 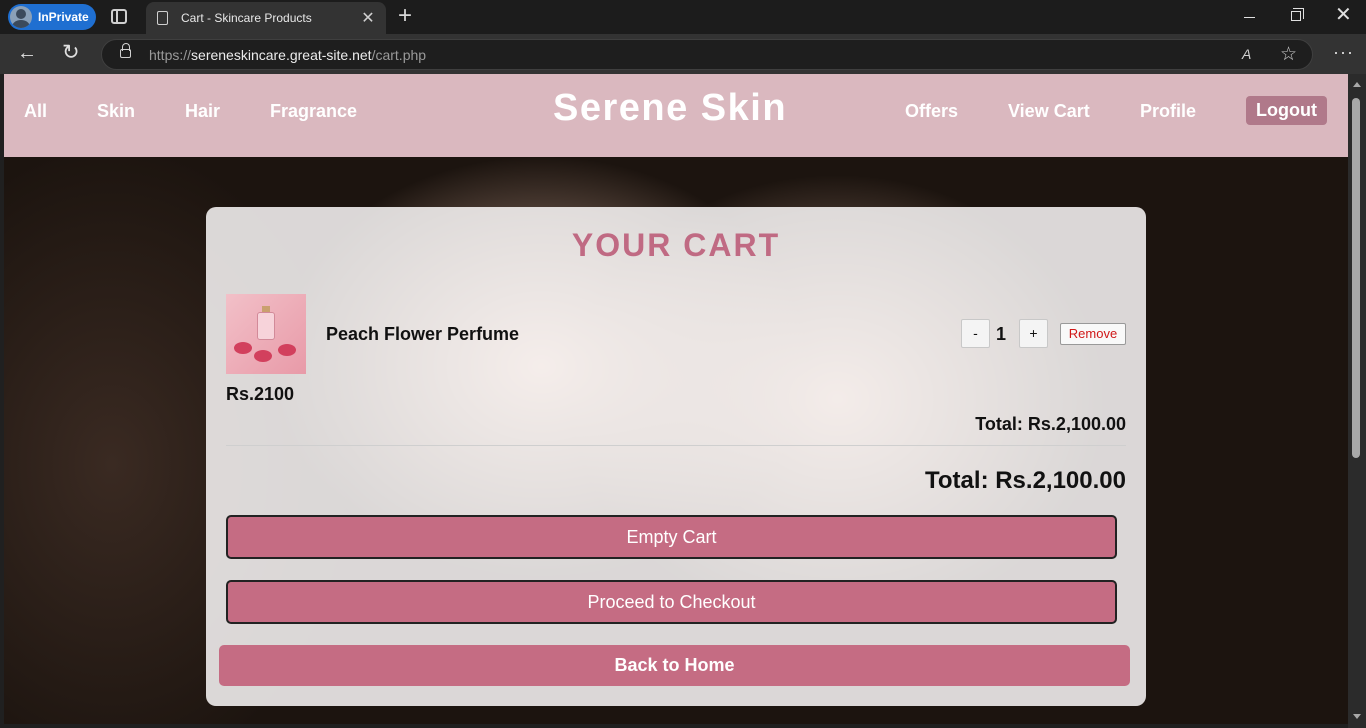 I want to click on nav-fragrance: Fragrance, so click(x=313, y=111).